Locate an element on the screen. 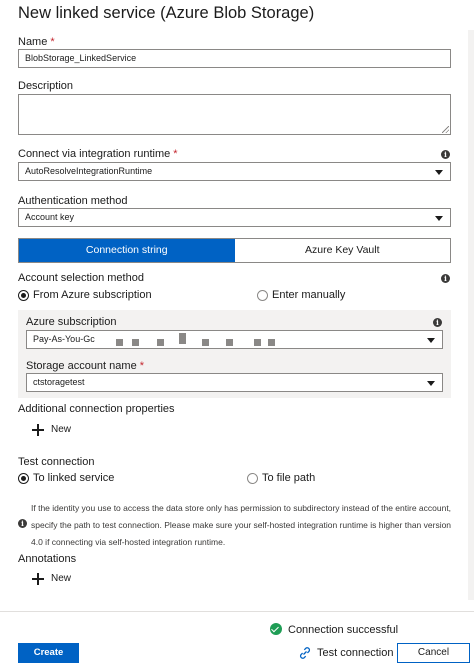  radio-to-linked-service is located at coordinates (23, 478).